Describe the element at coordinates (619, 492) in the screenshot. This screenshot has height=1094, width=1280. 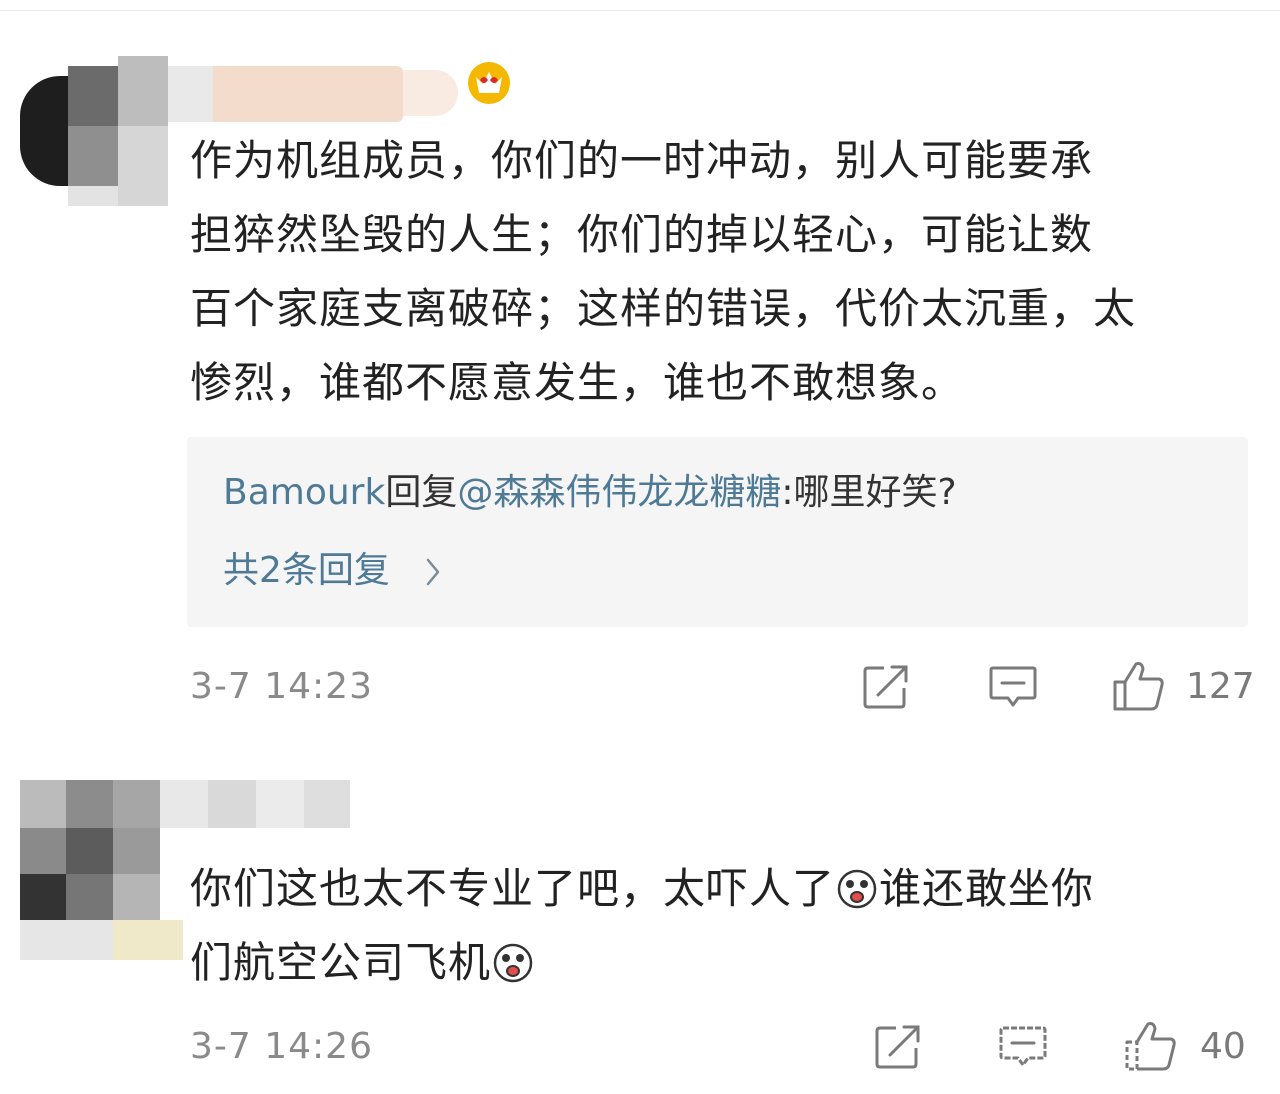
I see `reply-mention-link: @森森伟伟龙龙糖糖` at that location.